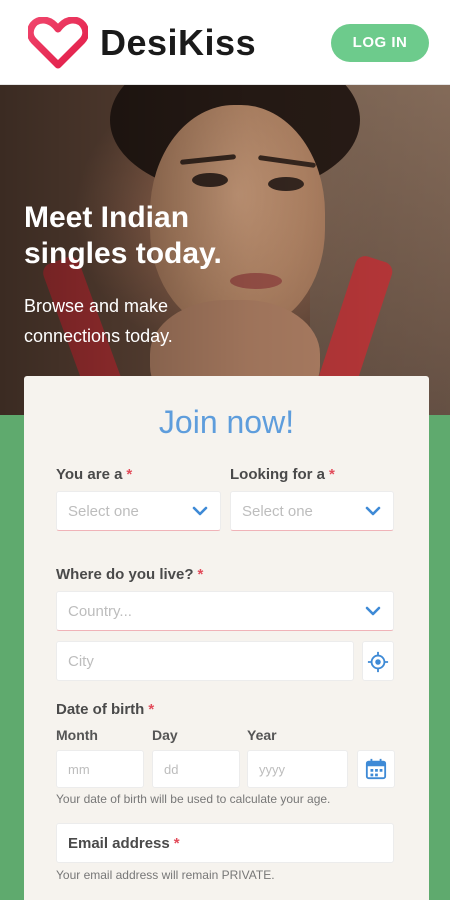  I want to click on locate-me-button, so click(378, 661).